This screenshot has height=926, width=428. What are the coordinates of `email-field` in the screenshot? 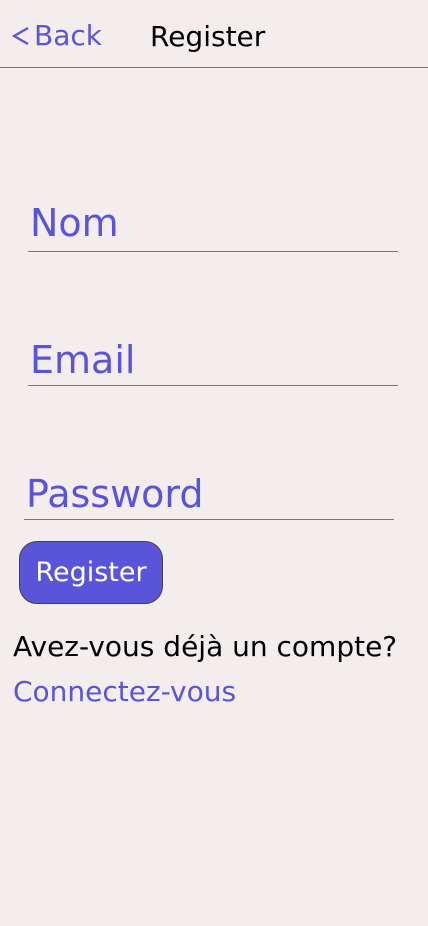 It's located at (213, 360).